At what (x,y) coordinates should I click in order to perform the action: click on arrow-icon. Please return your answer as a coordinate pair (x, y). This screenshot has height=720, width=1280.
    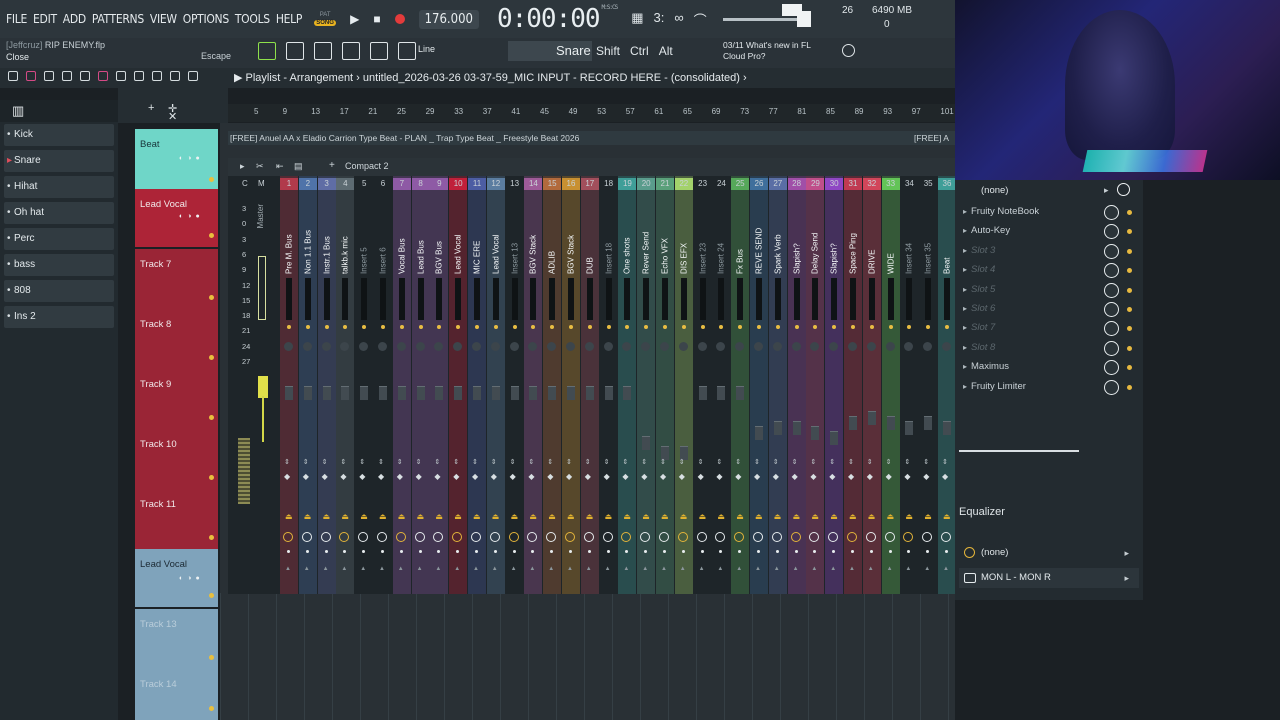
    Looking at the image, I should click on (407, 51).